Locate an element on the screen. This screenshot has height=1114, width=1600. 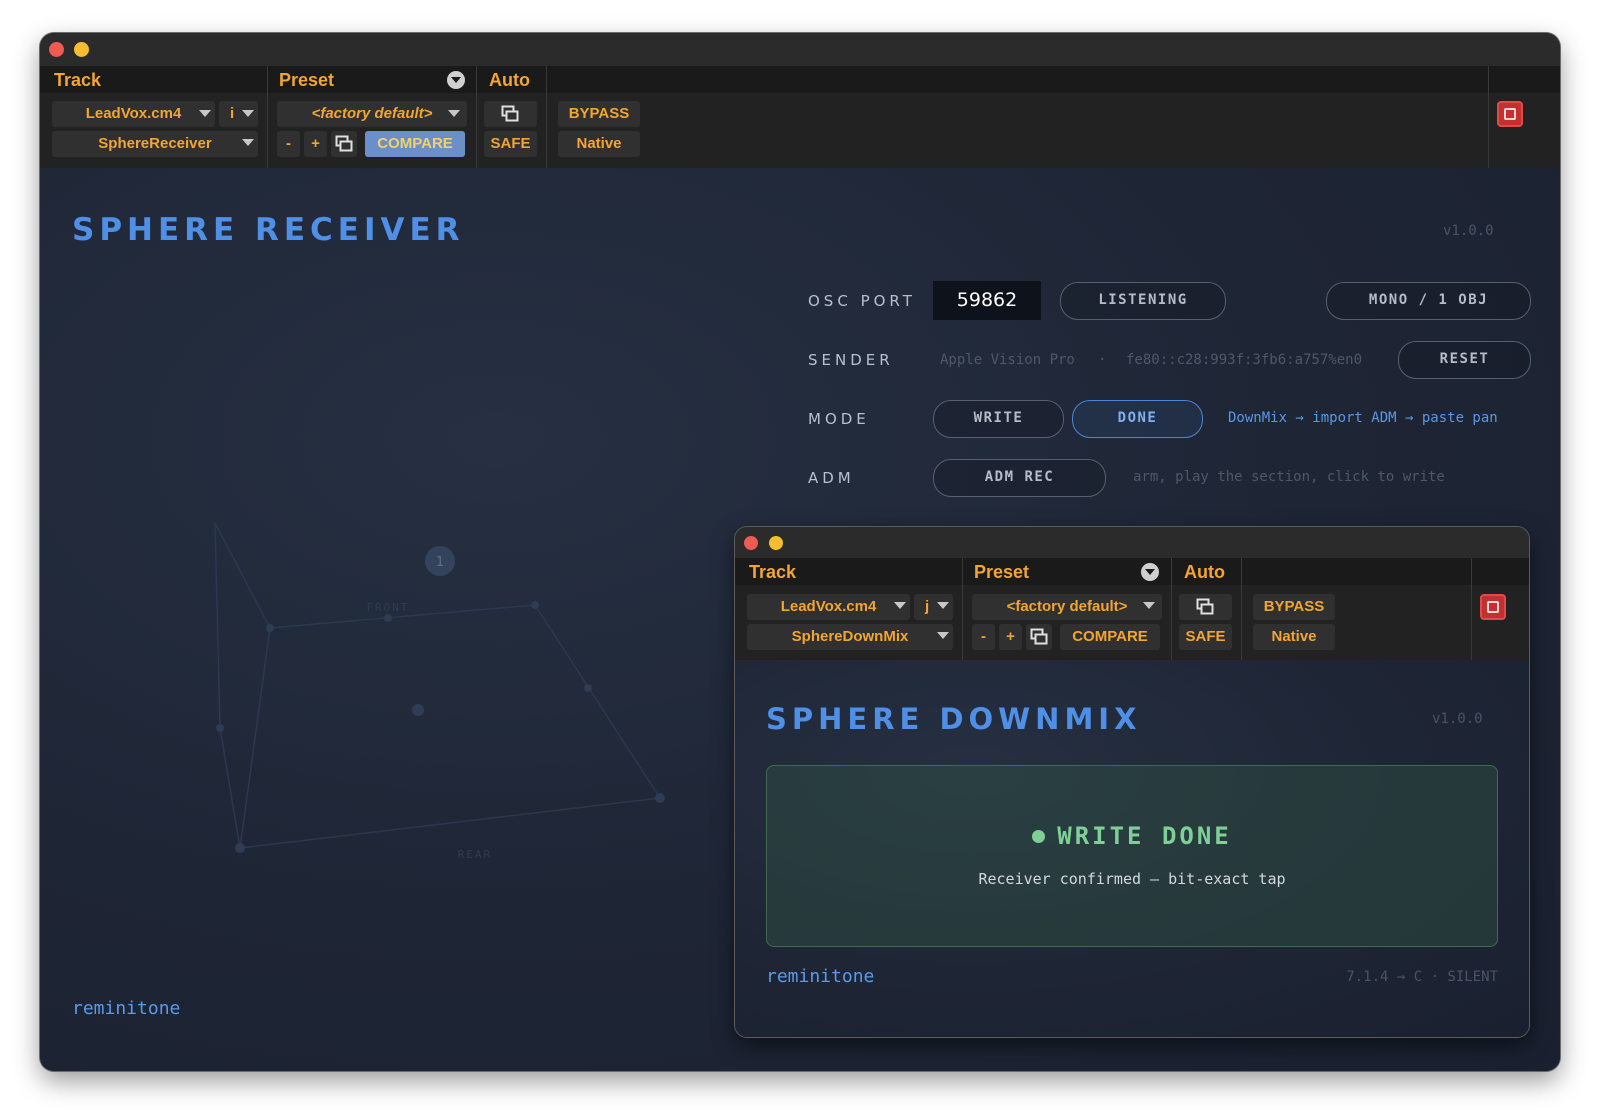
status-message: Receiver confirmed — bit-exact tap is located at coordinates (1132, 879).